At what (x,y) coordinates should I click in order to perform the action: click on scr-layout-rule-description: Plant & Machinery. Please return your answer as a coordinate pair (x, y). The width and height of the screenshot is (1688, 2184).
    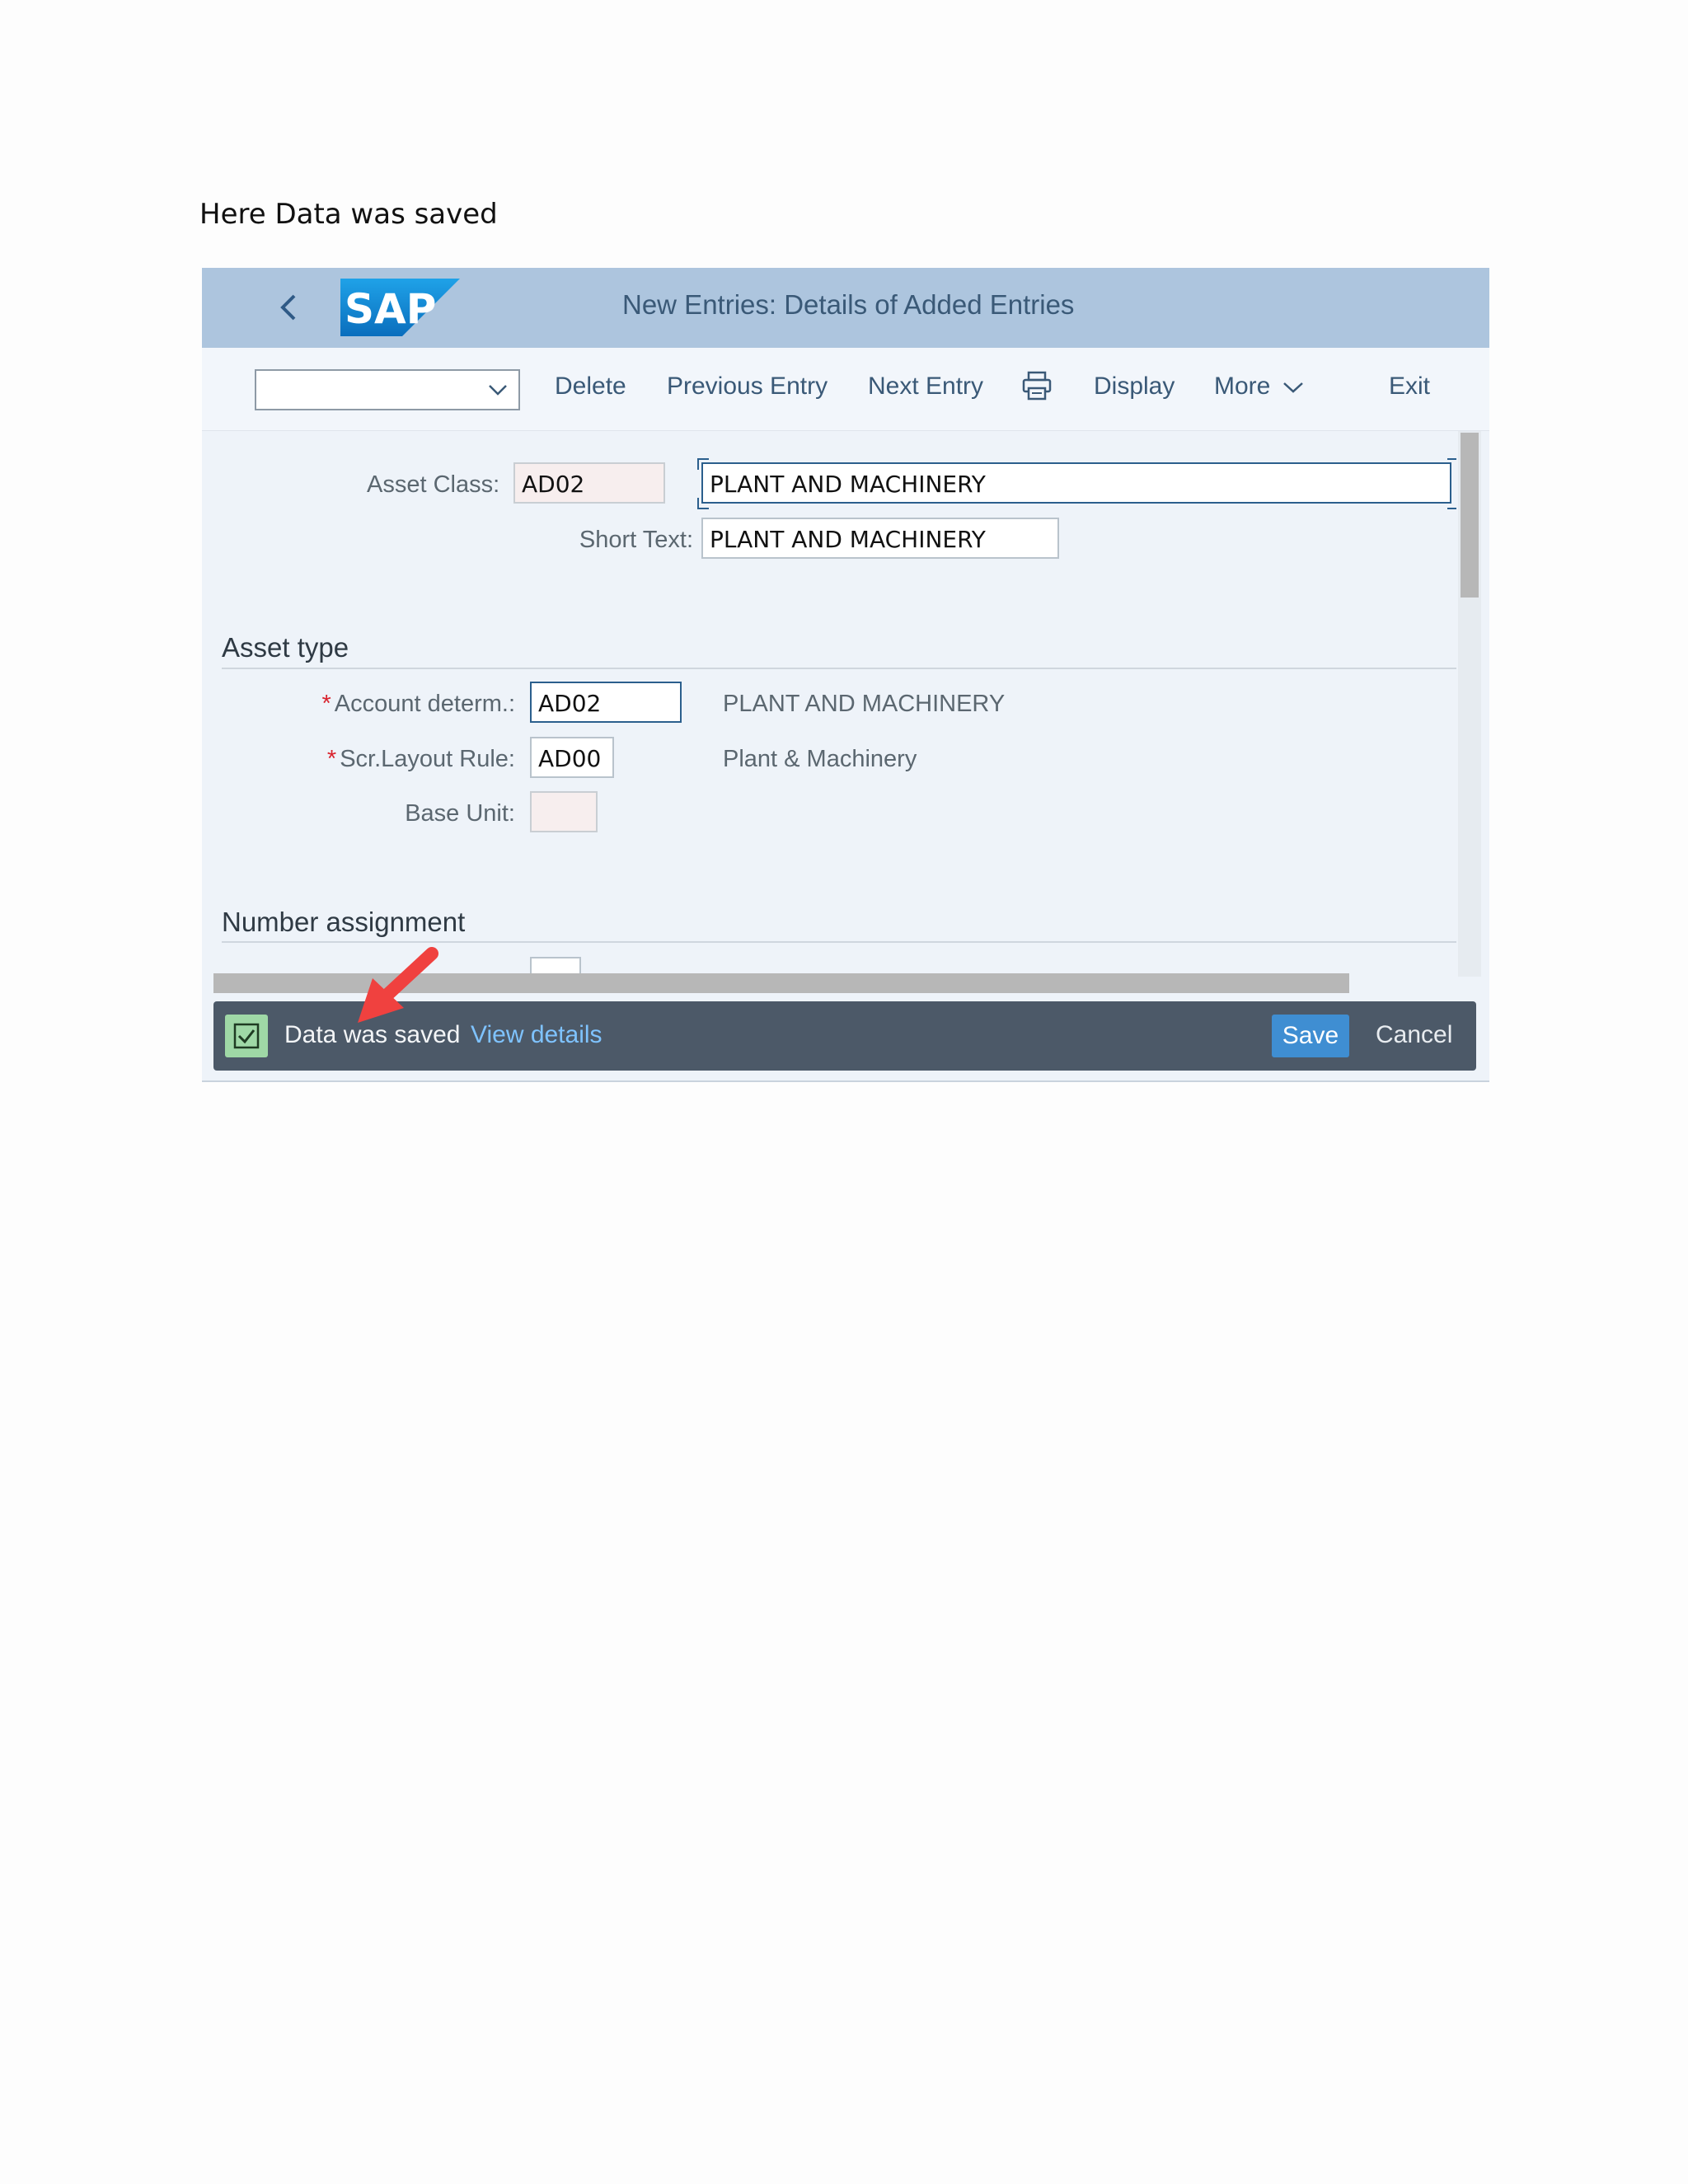
    Looking at the image, I should click on (820, 759).